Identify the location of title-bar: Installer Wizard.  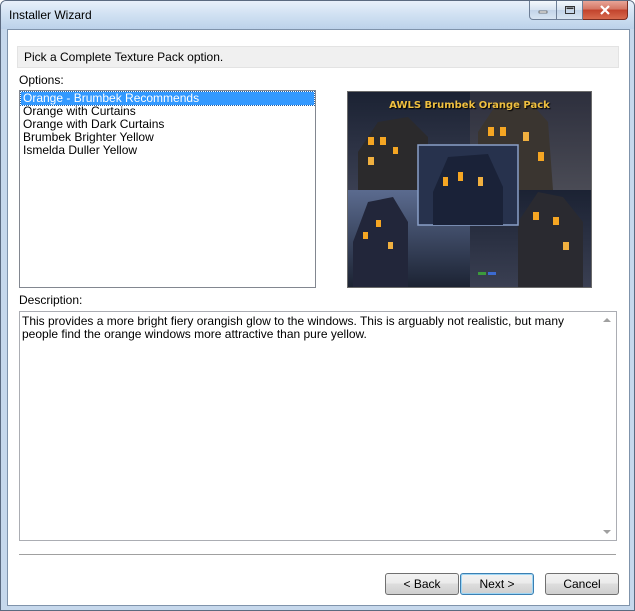
(317, 15).